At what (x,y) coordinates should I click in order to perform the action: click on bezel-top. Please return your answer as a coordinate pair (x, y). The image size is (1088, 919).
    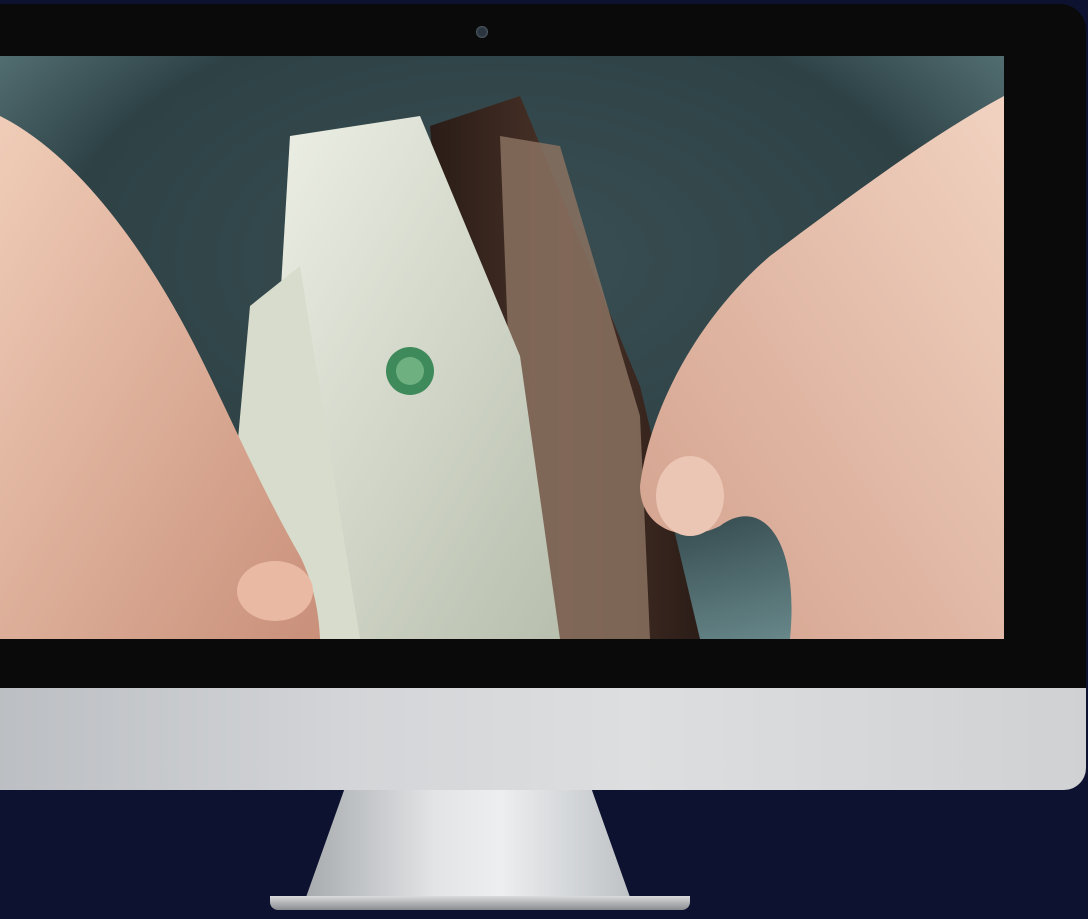
    Looking at the image, I should click on (543, 30).